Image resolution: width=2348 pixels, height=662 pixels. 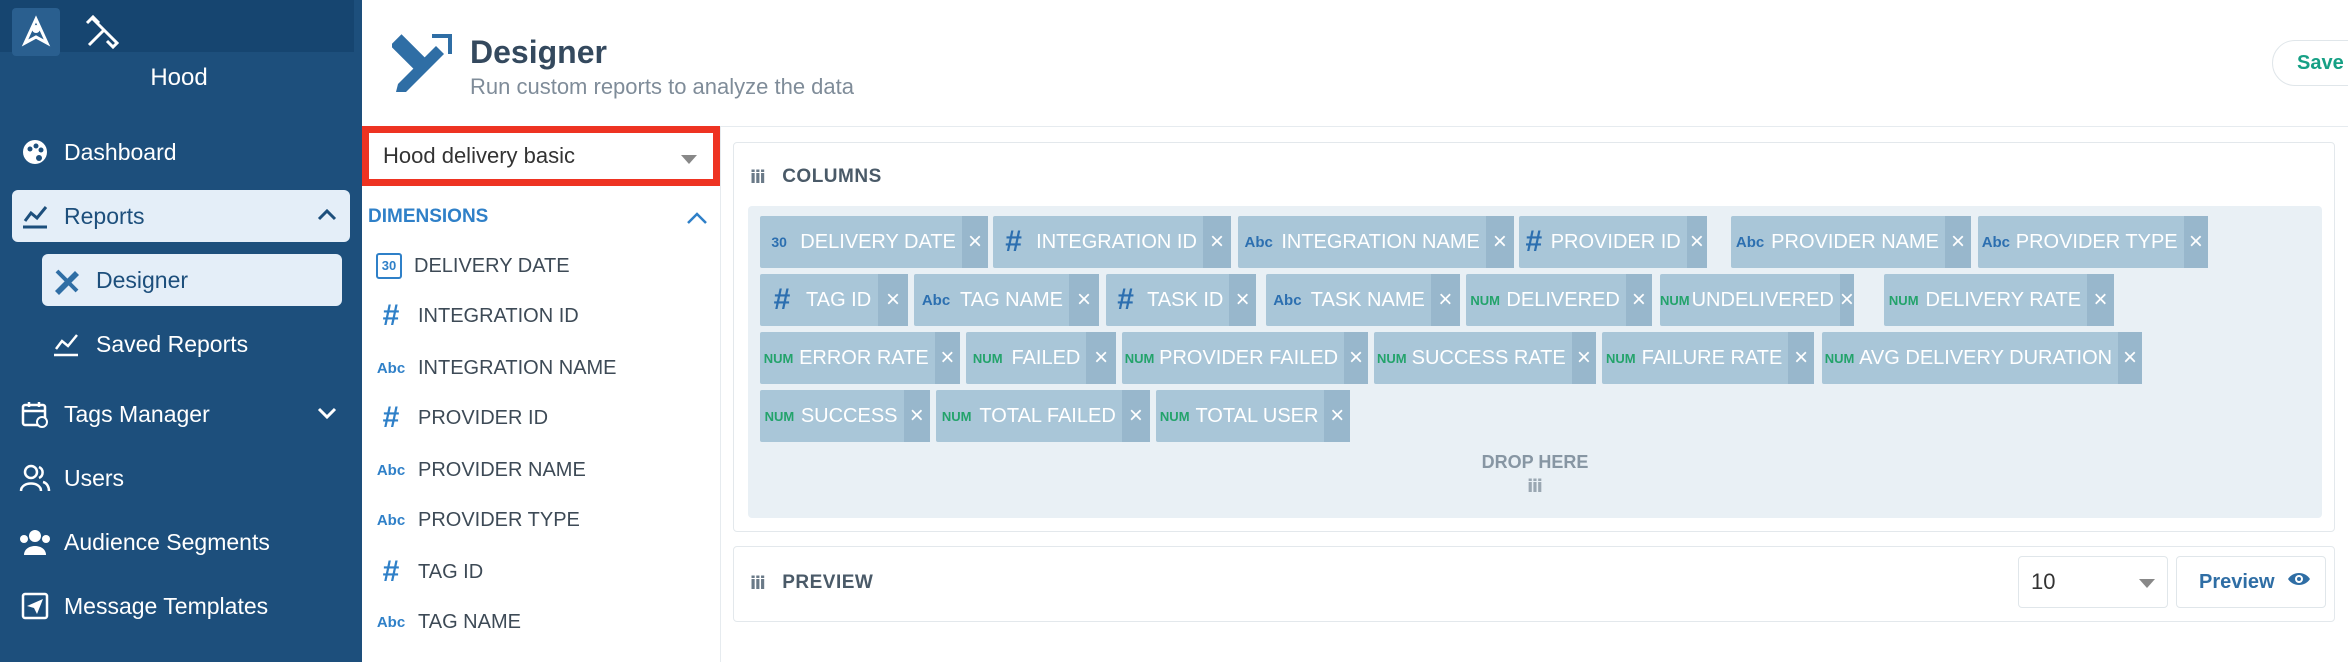 I want to click on panel-divider, so click(x=720, y=394).